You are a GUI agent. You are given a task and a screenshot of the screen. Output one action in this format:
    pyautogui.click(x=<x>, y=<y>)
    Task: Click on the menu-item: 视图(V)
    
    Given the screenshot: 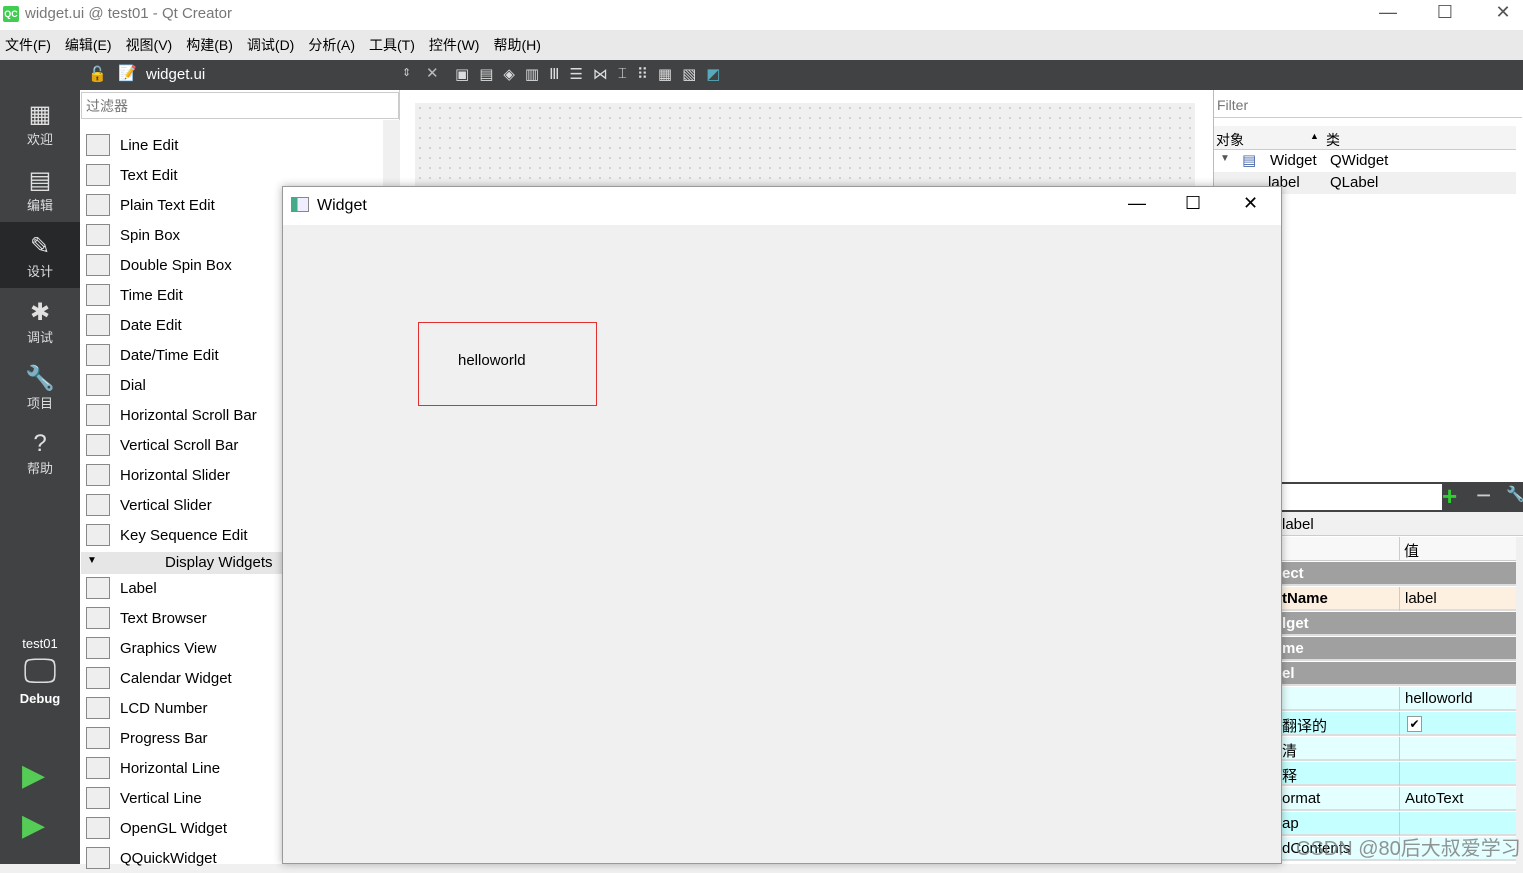 What is the action you would take?
    pyautogui.click(x=151, y=45)
    